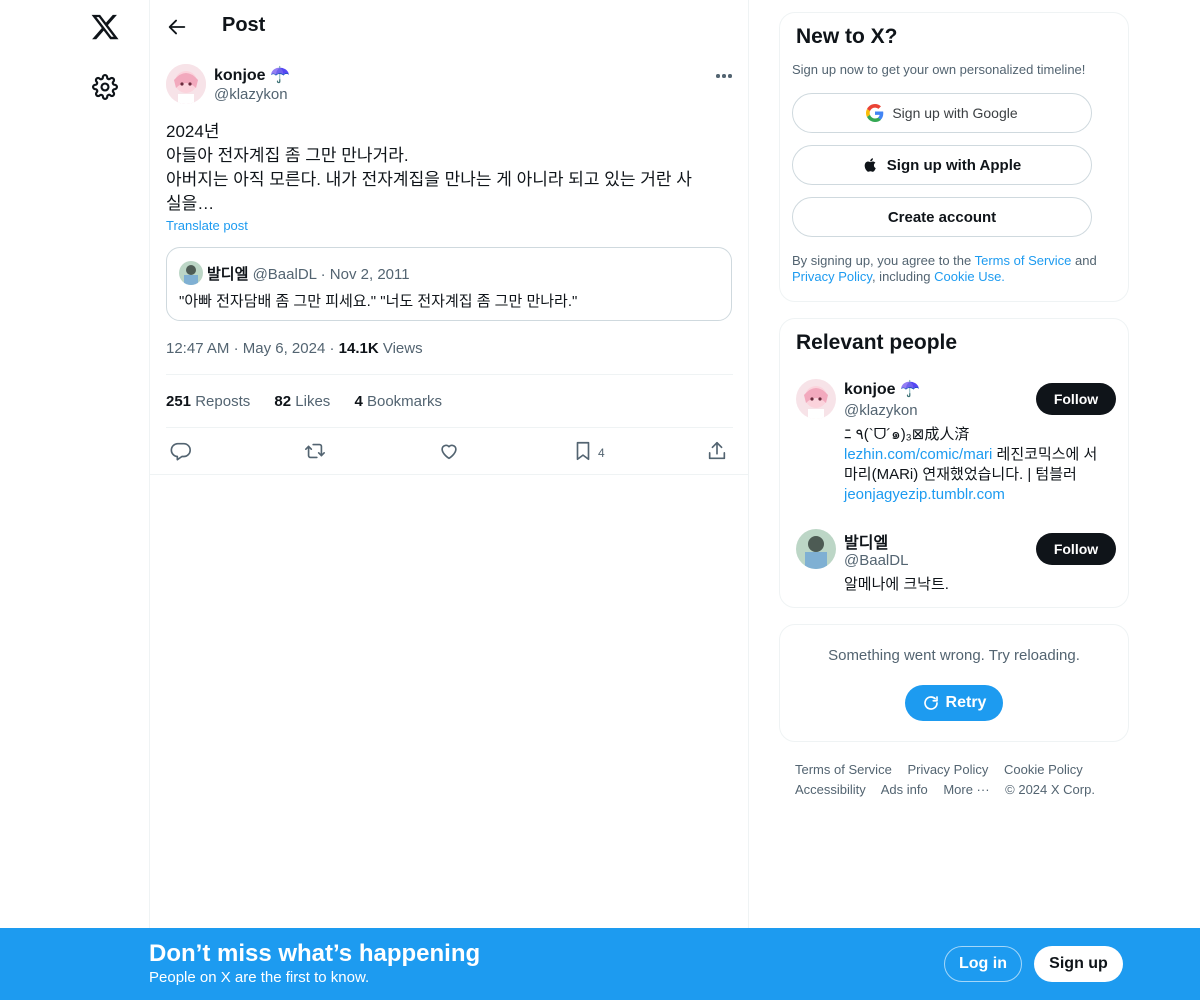 This screenshot has width=1200, height=1000. Describe the element at coordinates (583, 451) in the screenshot. I see `bookmark-icon` at that location.